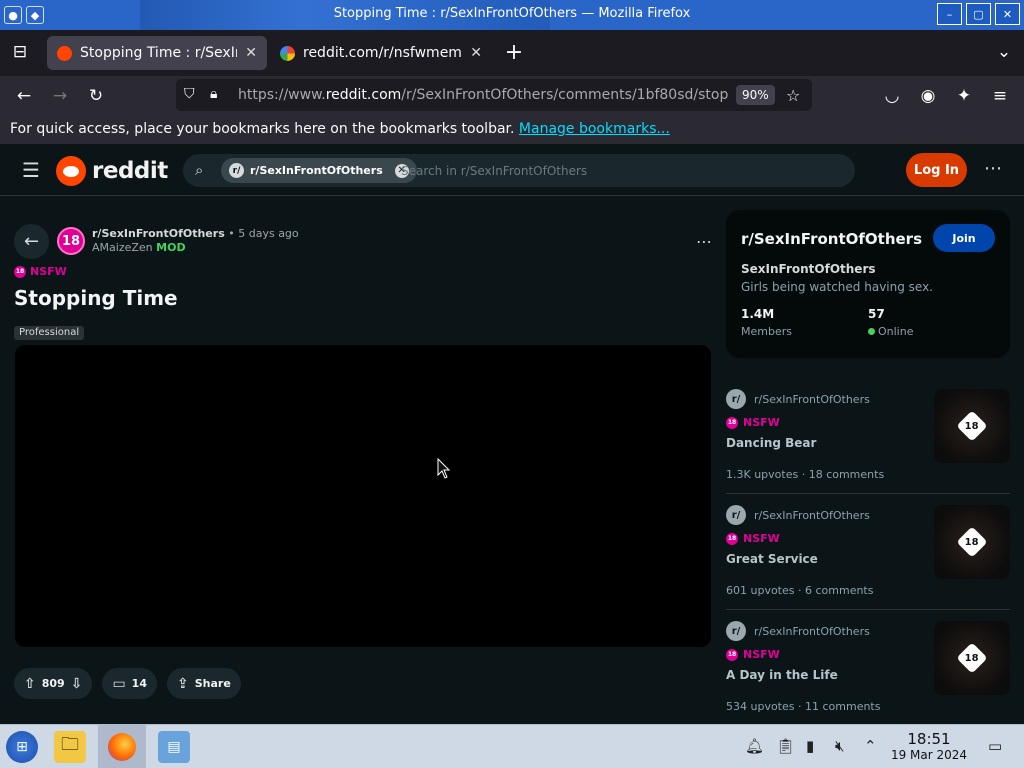  What do you see at coordinates (20, 52) in the screenshot?
I see `tab-list-icon: ⊟` at bounding box center [20, 52].